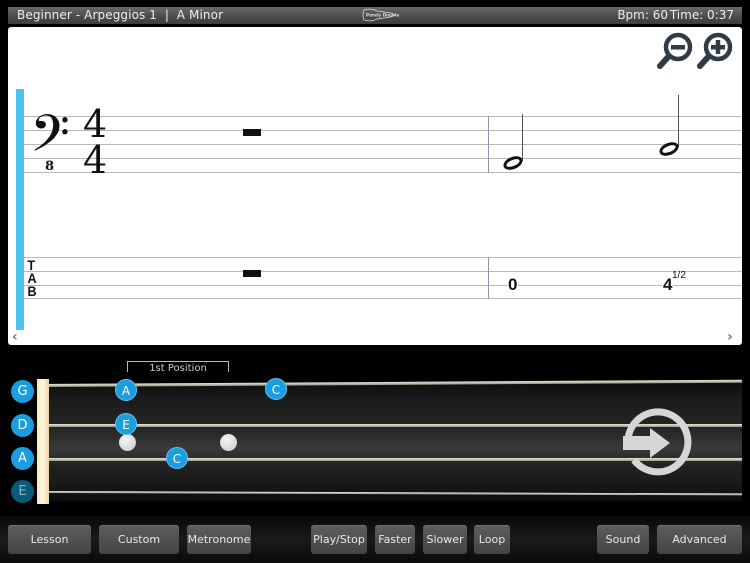 Image resolution: width=750 pixels, height=563 pixels. I want to click on zoom-out-icon, so click(675, 50).